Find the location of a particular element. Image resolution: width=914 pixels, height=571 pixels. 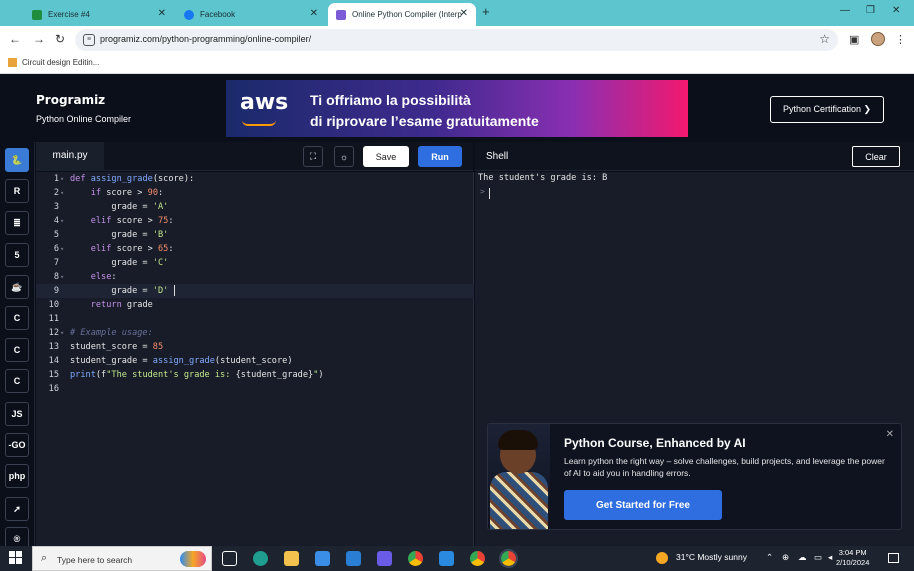

bookmark-star-icon: ☆ is located at coordinates (824, 39).